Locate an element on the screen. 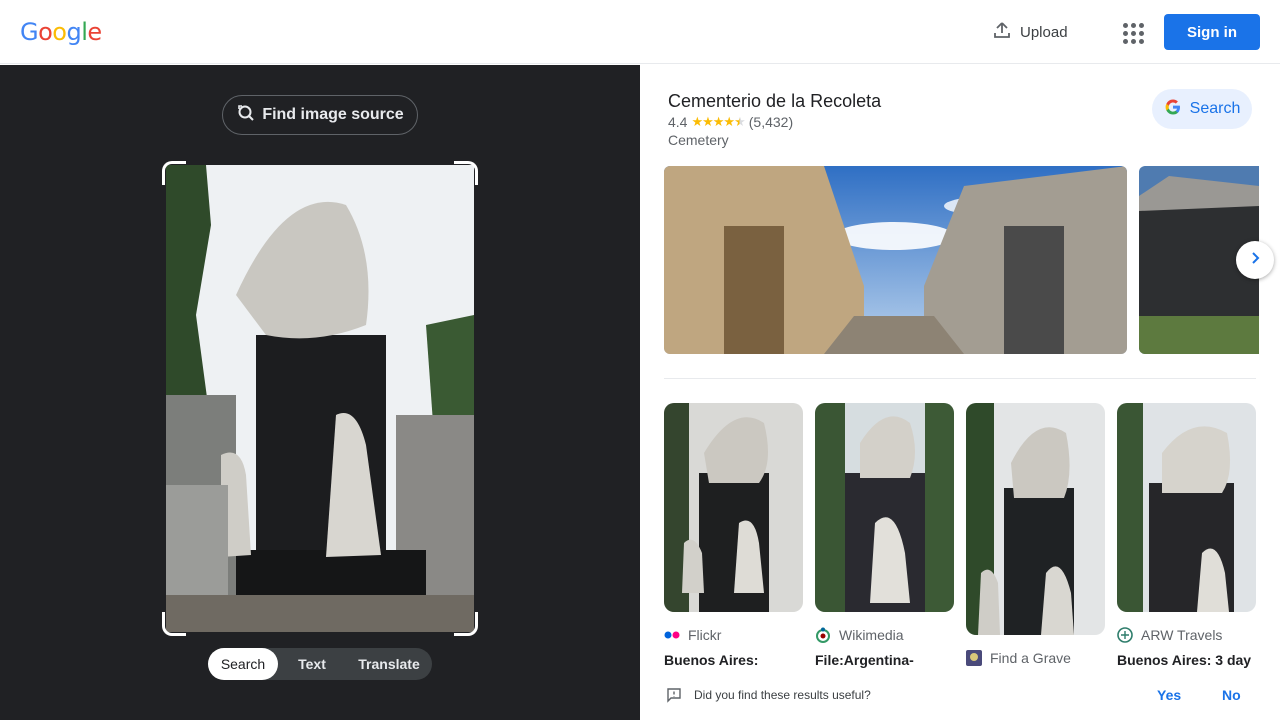 The image size is (1280, 720). find-image-source-label: Find image source is located at coordinates (333, 114).